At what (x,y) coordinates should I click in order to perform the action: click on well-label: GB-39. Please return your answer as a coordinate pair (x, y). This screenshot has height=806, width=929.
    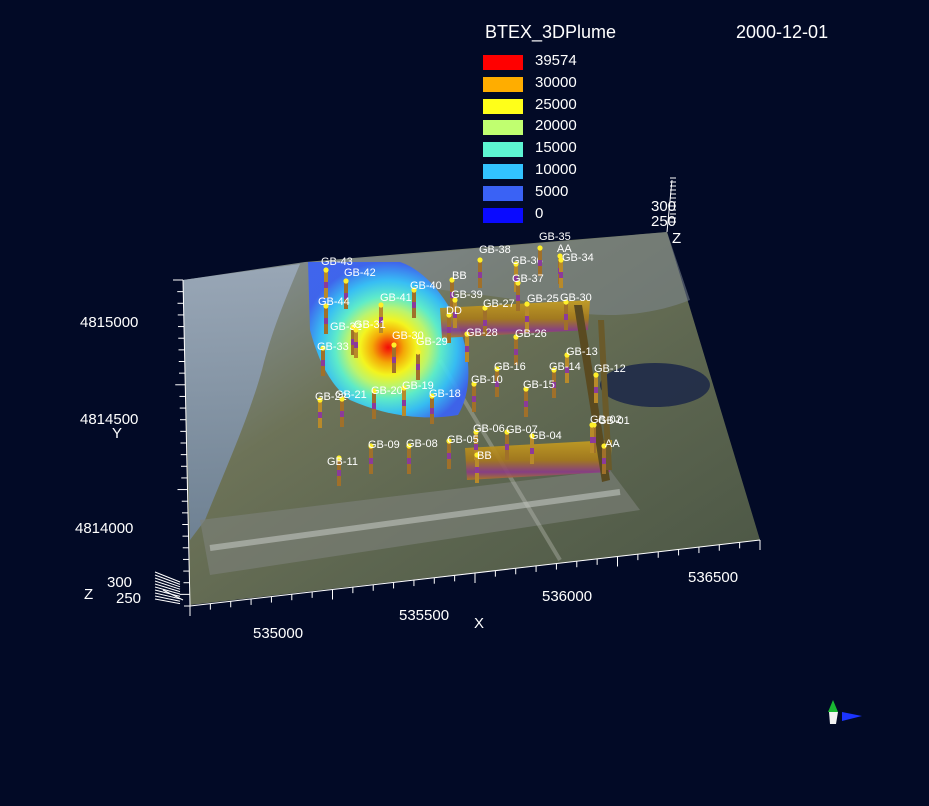
    Looking at the image, I should click on (467, 295).